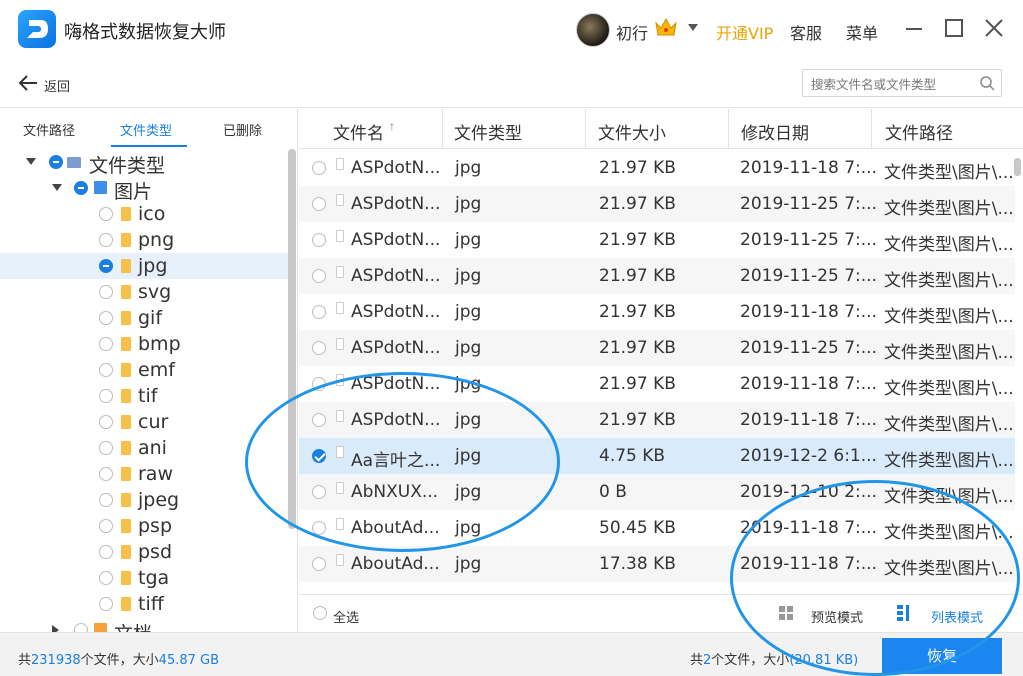 This screenshot has height=676, width=1023. What do you see at coordinates (914, 28) in the screenshot?
I see `minimize-icon` at bounding box center [914, 28].